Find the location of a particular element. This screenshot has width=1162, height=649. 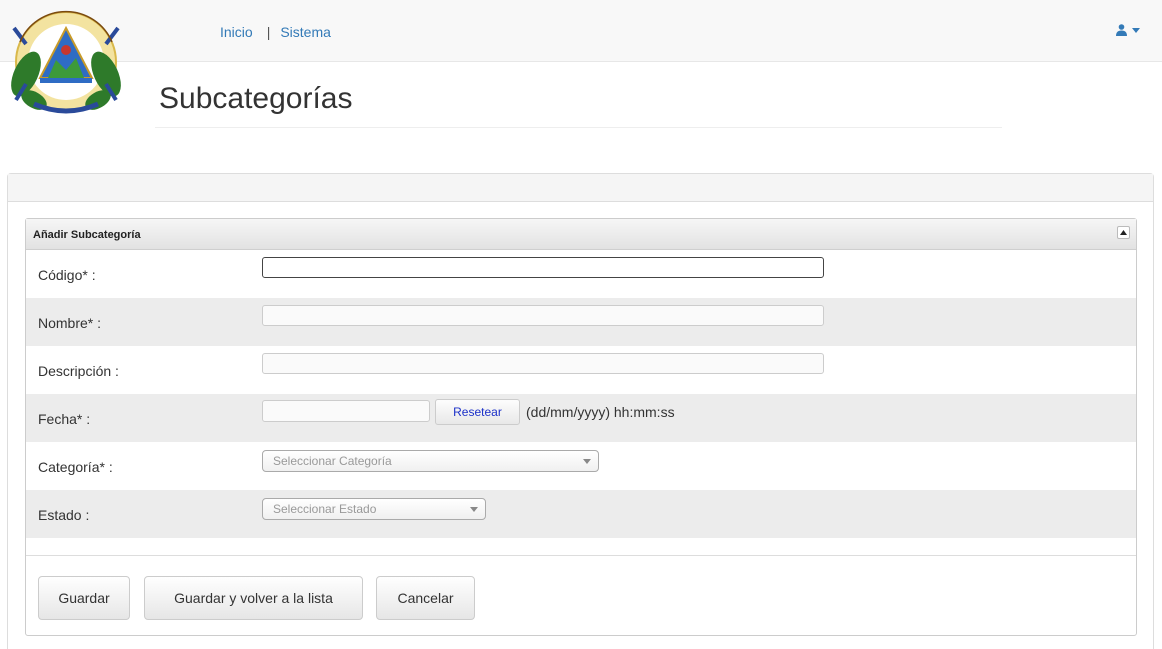

descripcion-label: Descripción : is located at coordinates (78, 371).